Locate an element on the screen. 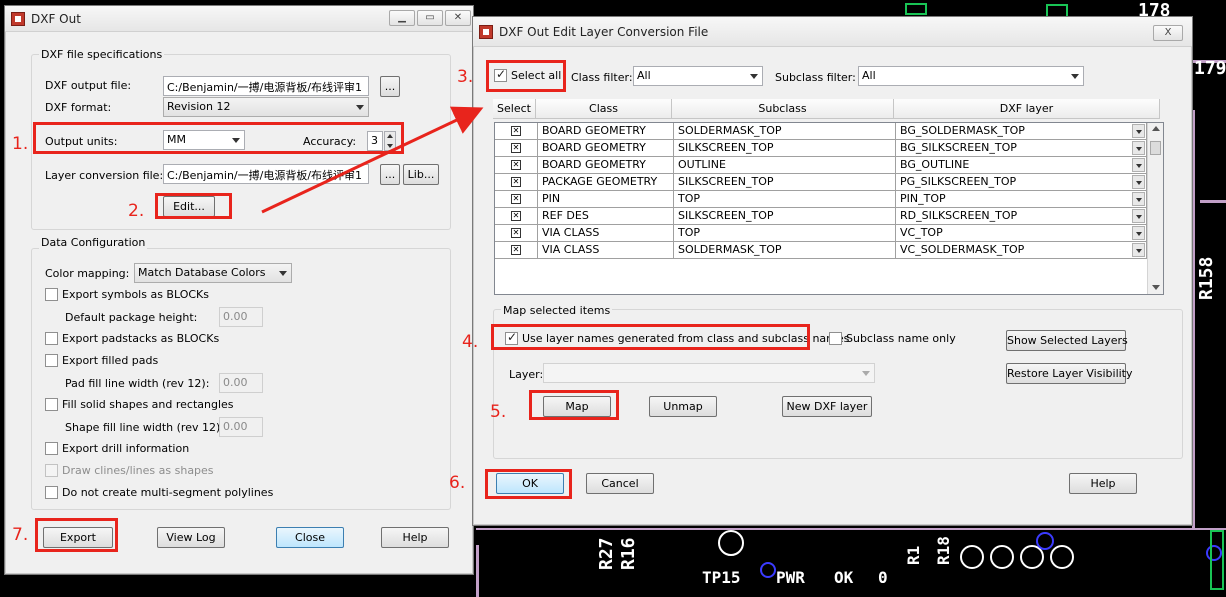  annotation-arrow is located at coordinates (372, 160).